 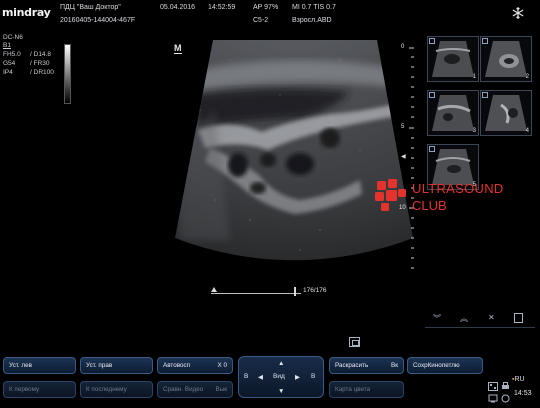 What do you see at coordinates (403, 157) in the screenshot?
I see `focus-marker-icon: ◀` at bounding box center [403, 157].